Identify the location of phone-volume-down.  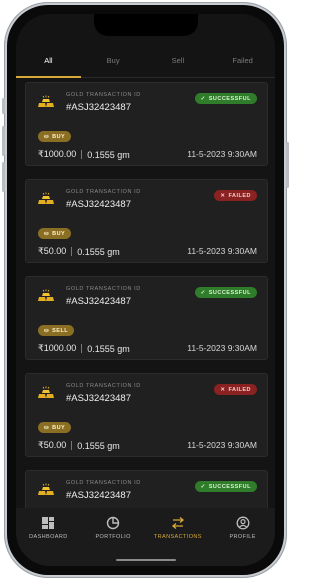
(3, 177).